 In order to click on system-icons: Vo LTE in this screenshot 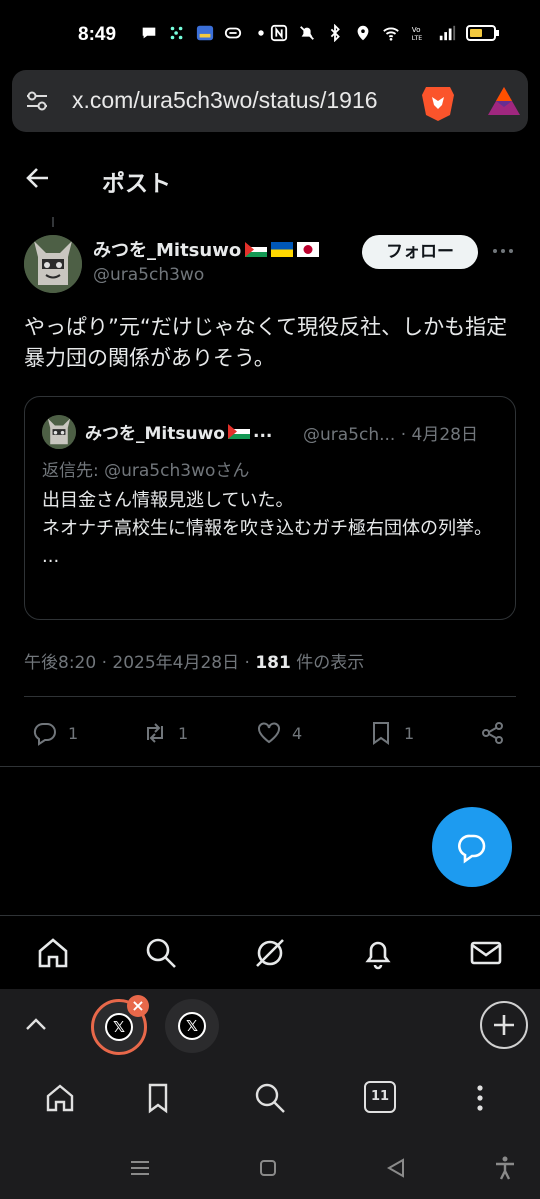, I will do `click(385, 33)`.